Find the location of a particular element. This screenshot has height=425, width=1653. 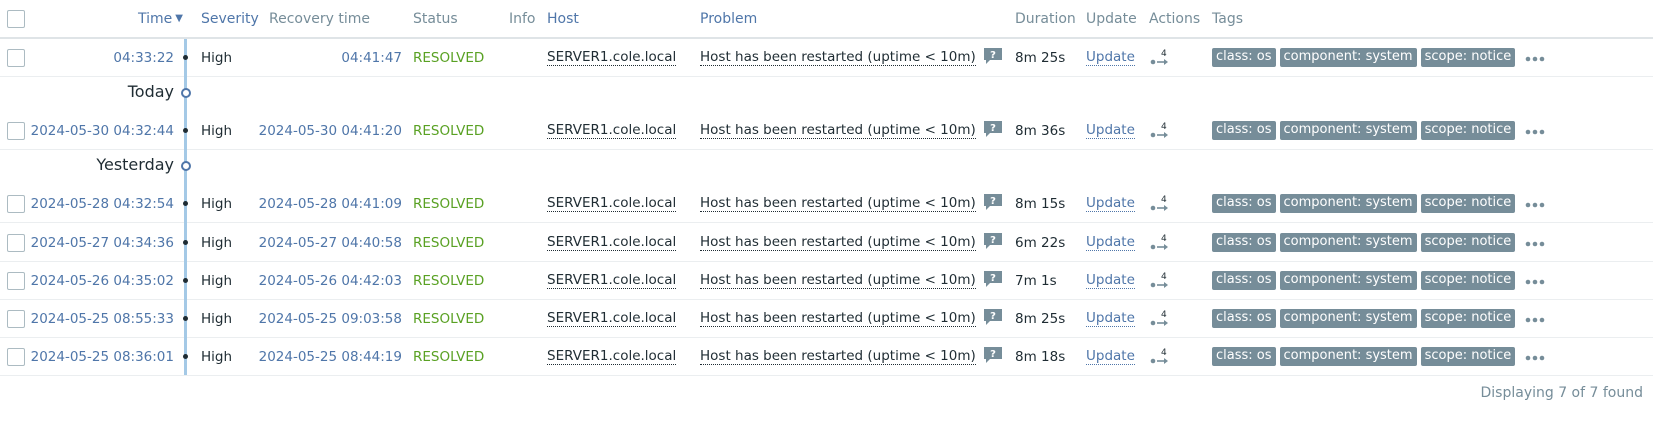

column-severity-header: Severity is located at coordinates (230, 18).